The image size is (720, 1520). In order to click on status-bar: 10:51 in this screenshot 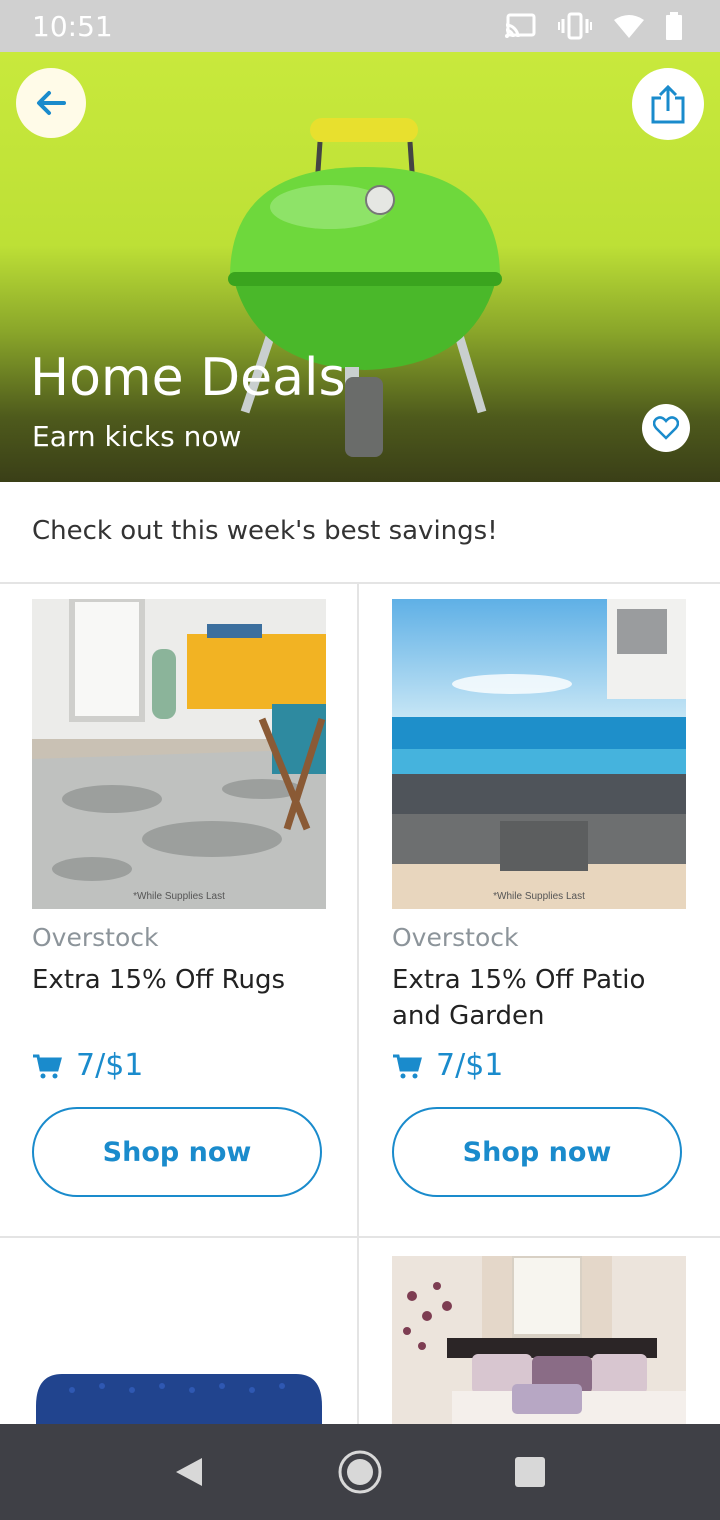, I will do `click(360, 26)`.